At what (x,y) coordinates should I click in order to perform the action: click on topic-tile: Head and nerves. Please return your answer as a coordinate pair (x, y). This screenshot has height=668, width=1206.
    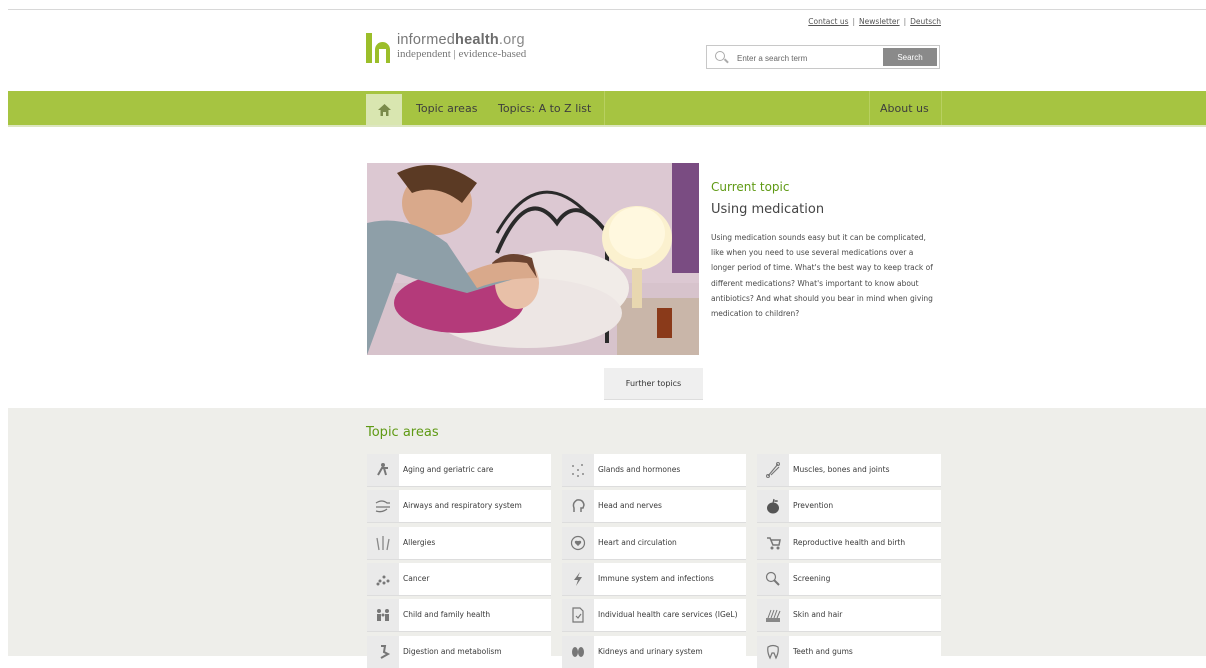
    Looking at the image, I should click on (654, 506).